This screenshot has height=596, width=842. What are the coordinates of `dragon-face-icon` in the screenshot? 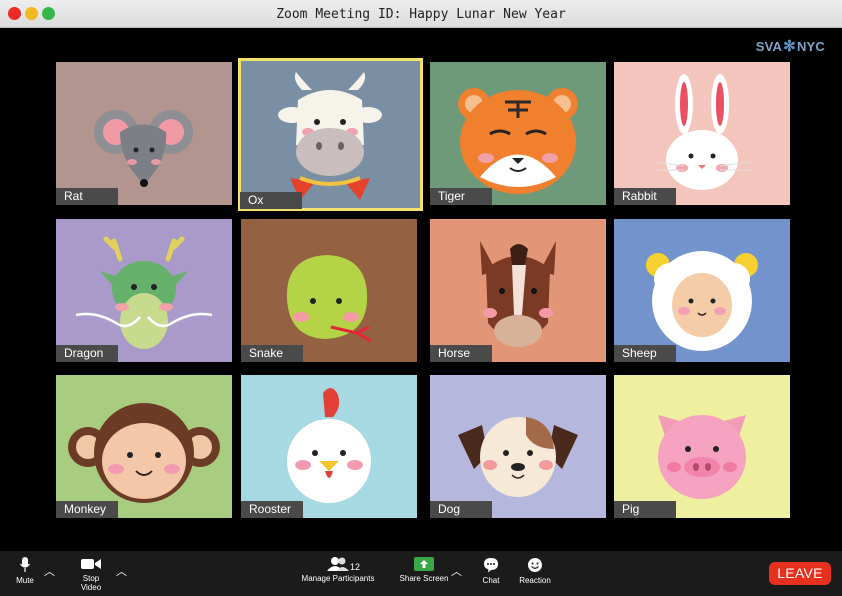 It's located at (144, 292).